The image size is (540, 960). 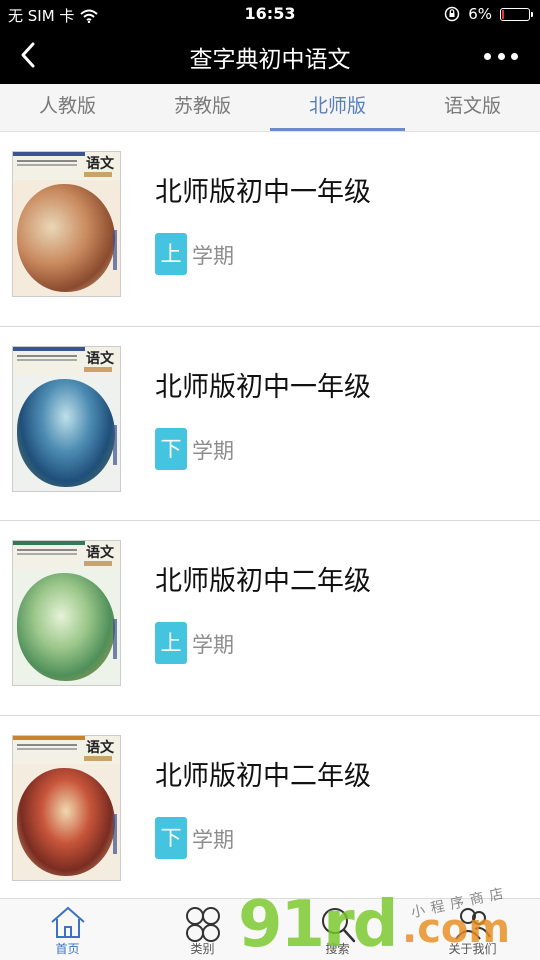 I want to click on bottom-tab-label: 类别, so click(x=202, y=949).